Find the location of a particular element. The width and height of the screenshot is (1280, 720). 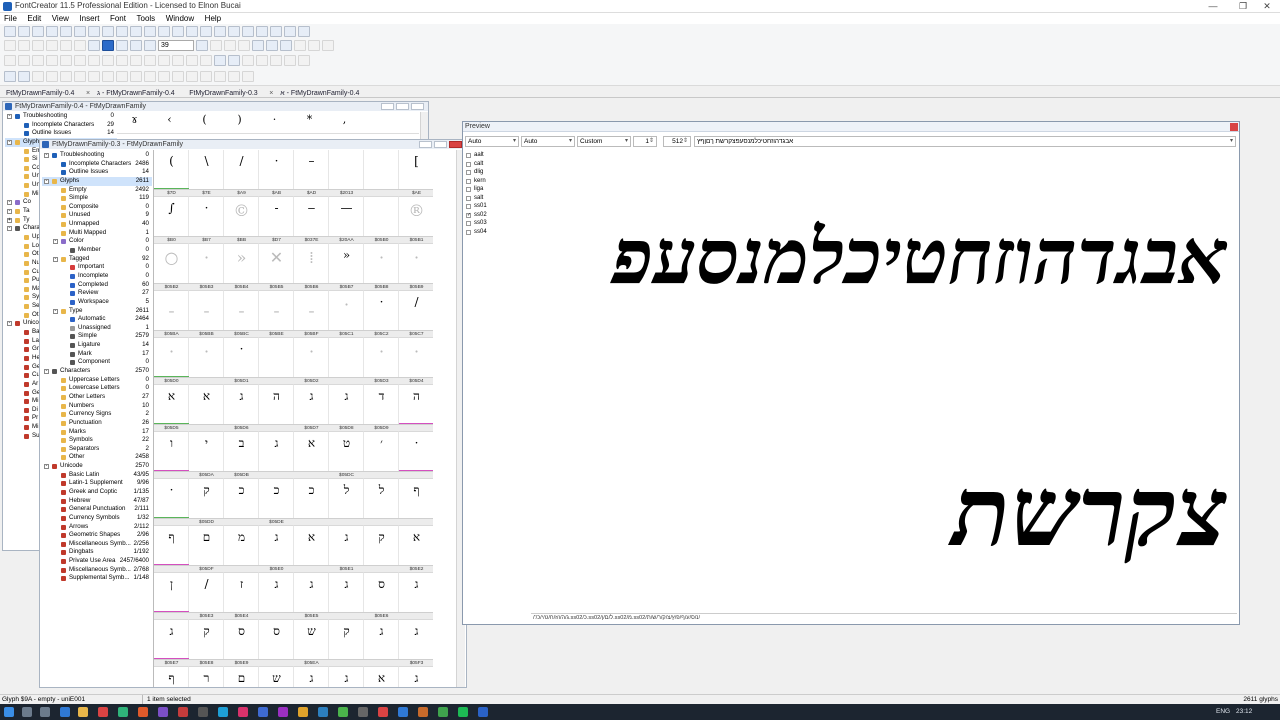

glyph-cell: · $05B3 is located at coordinates (206, 267).